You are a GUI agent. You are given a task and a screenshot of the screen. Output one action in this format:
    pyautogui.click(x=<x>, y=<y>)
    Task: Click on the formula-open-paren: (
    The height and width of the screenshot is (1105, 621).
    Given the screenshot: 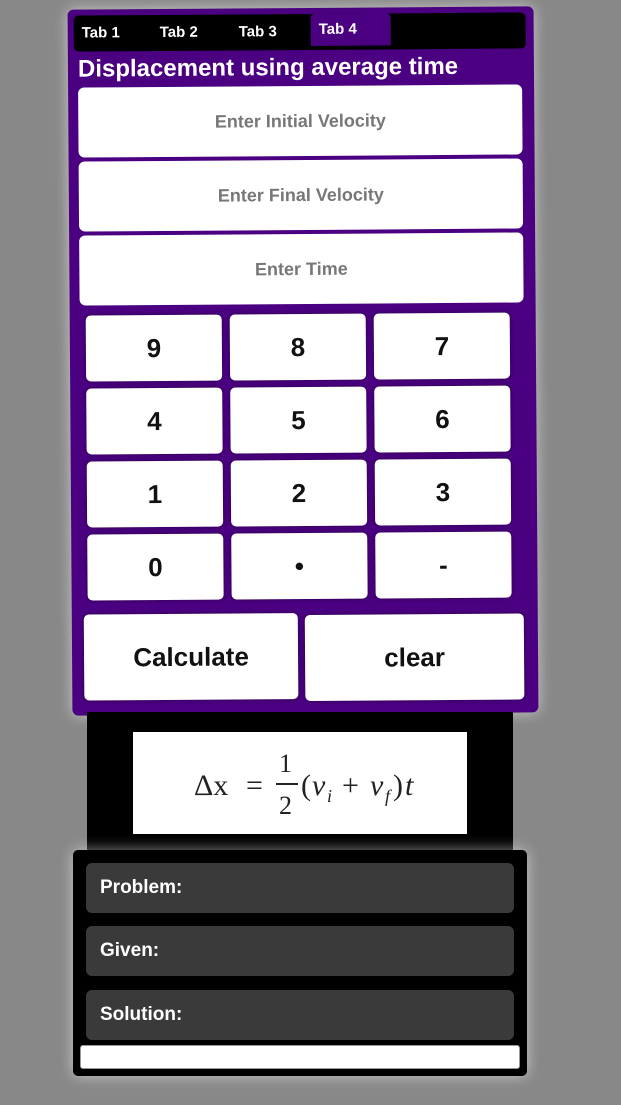 What is the action you would take?
    pyautogui.click(x=306, y=785)
    